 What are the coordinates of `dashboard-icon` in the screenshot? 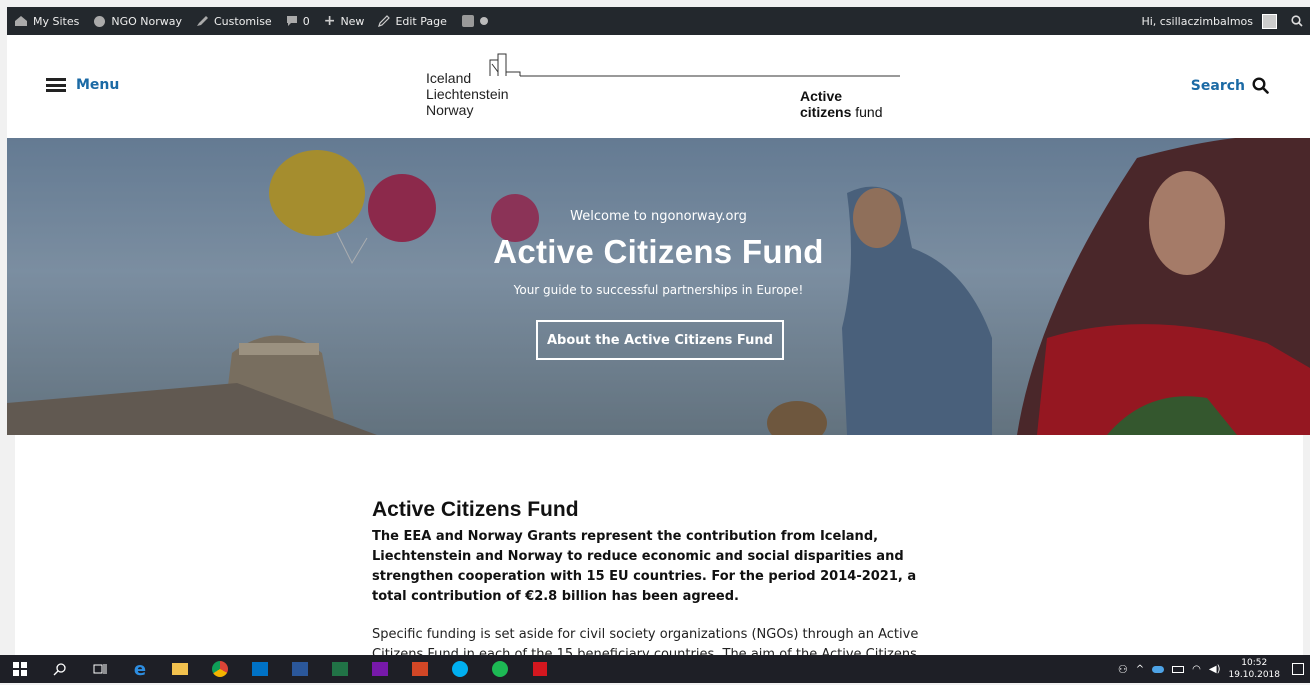 It's located at (100, 21).